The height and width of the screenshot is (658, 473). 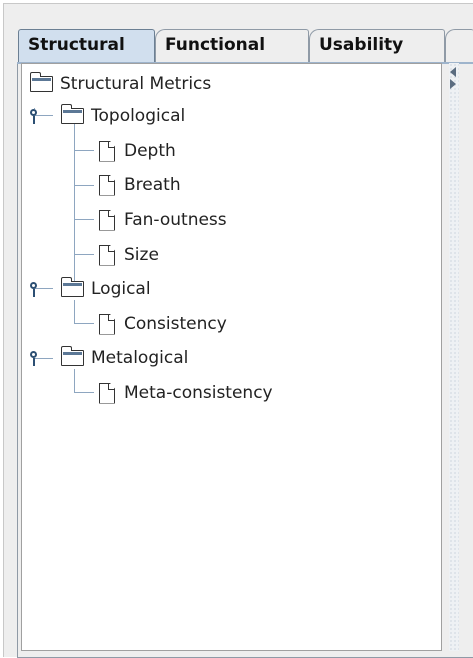 I want to click on tree-node-metalogical: Metalogical, so click(x=124, y=358).